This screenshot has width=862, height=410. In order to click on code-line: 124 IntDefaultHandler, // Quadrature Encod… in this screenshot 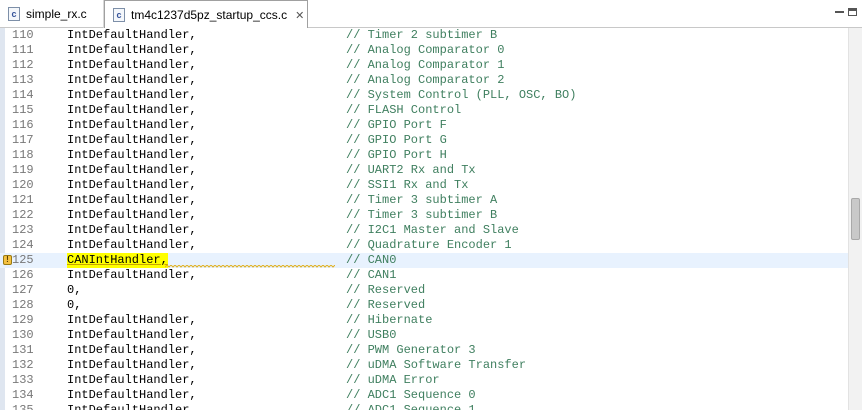, I will do `click(424, 245)`.